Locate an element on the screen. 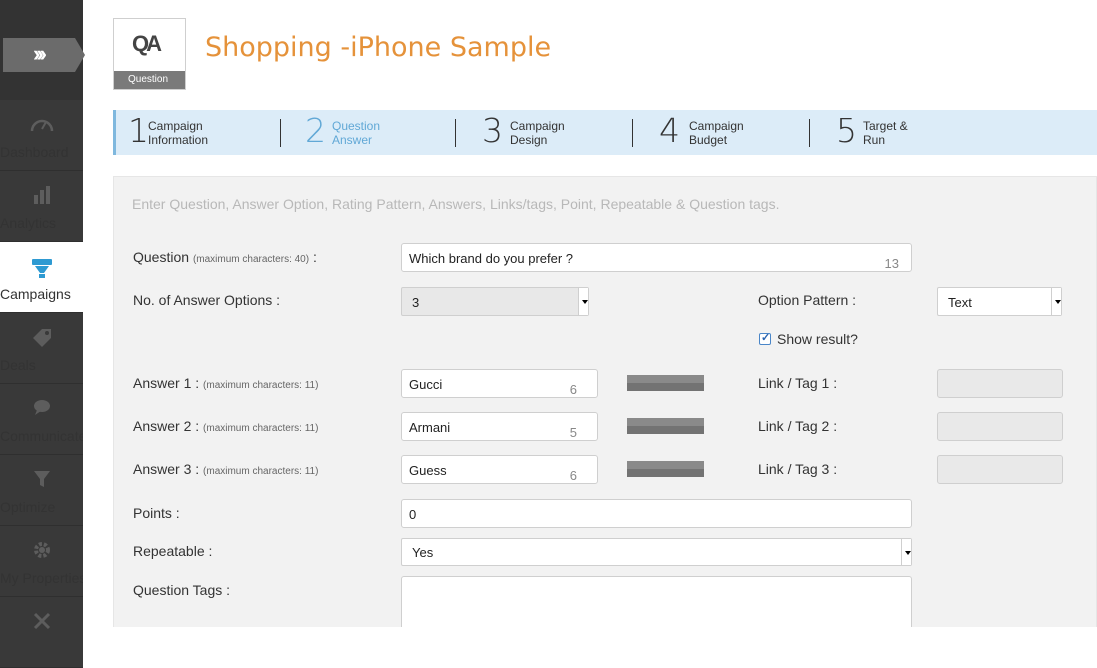  sidebar-item-optimize: Optimize is located at coordinates (41, 490).